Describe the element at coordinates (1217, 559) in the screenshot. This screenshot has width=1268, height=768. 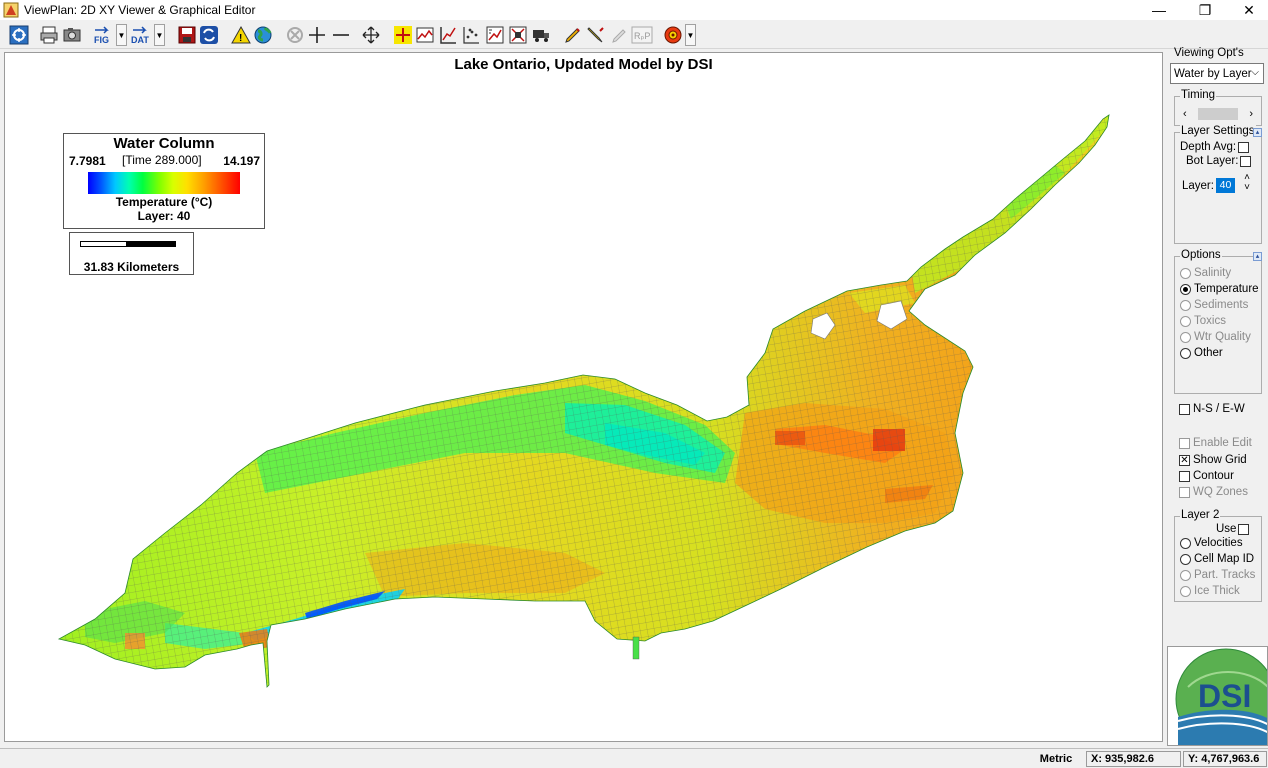
I see `layer2-cell-map-id: Cell Map ID` at that location.